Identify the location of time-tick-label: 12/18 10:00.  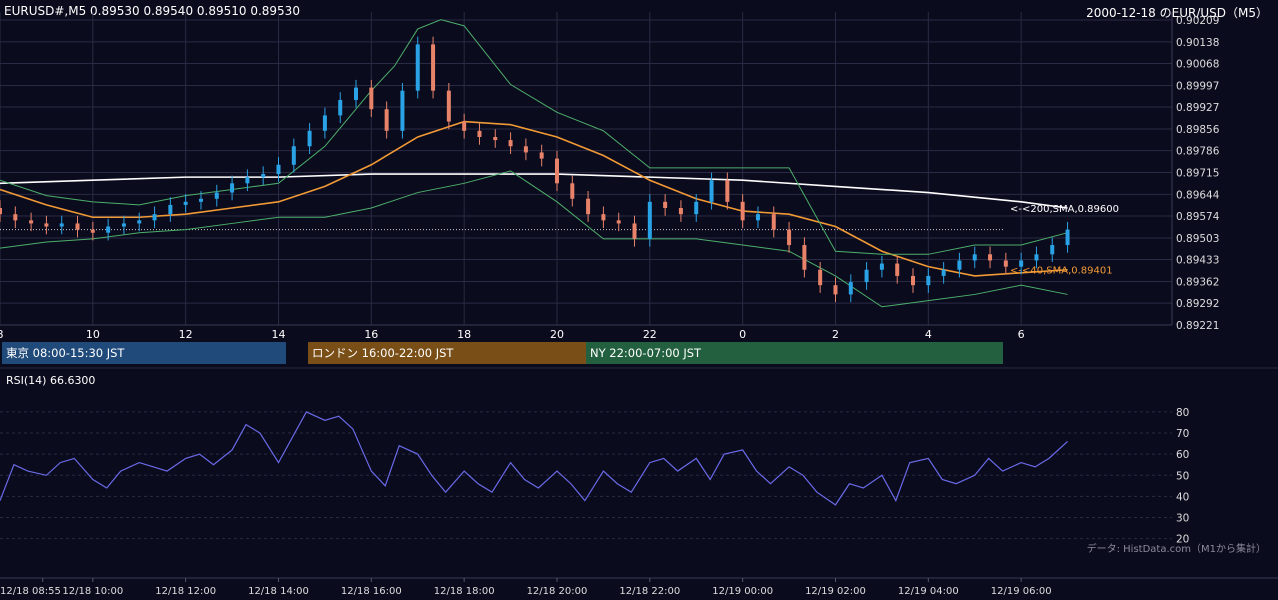
(92, 591).